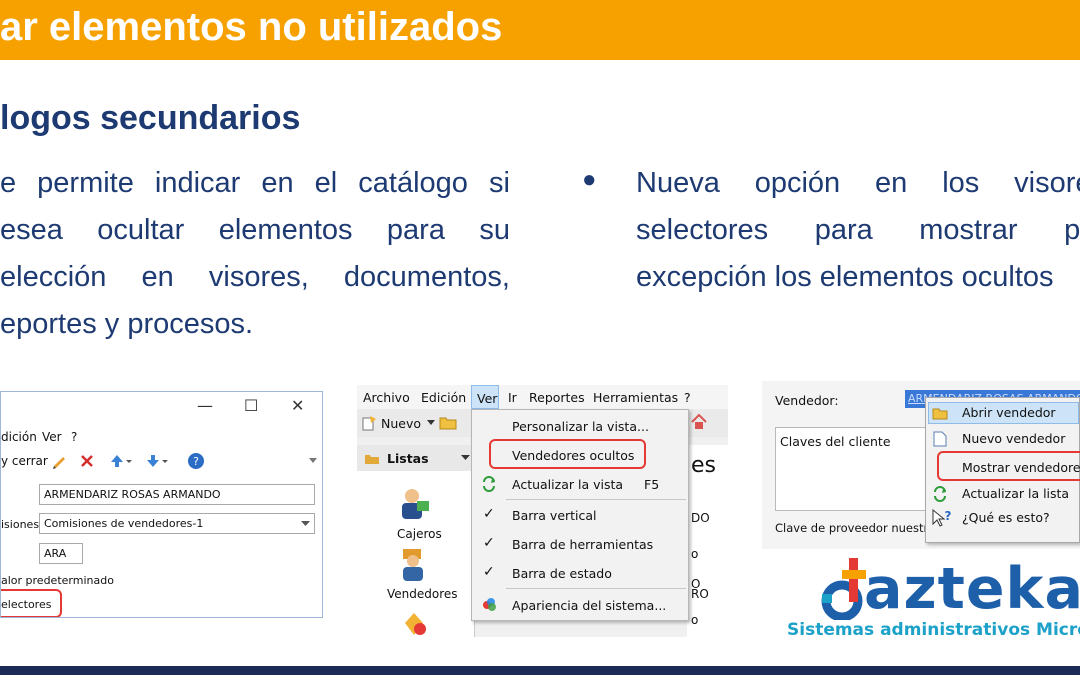 The width and height of the screenshot is (1080, 675). I want to click on word: permite, so click(85, 183).